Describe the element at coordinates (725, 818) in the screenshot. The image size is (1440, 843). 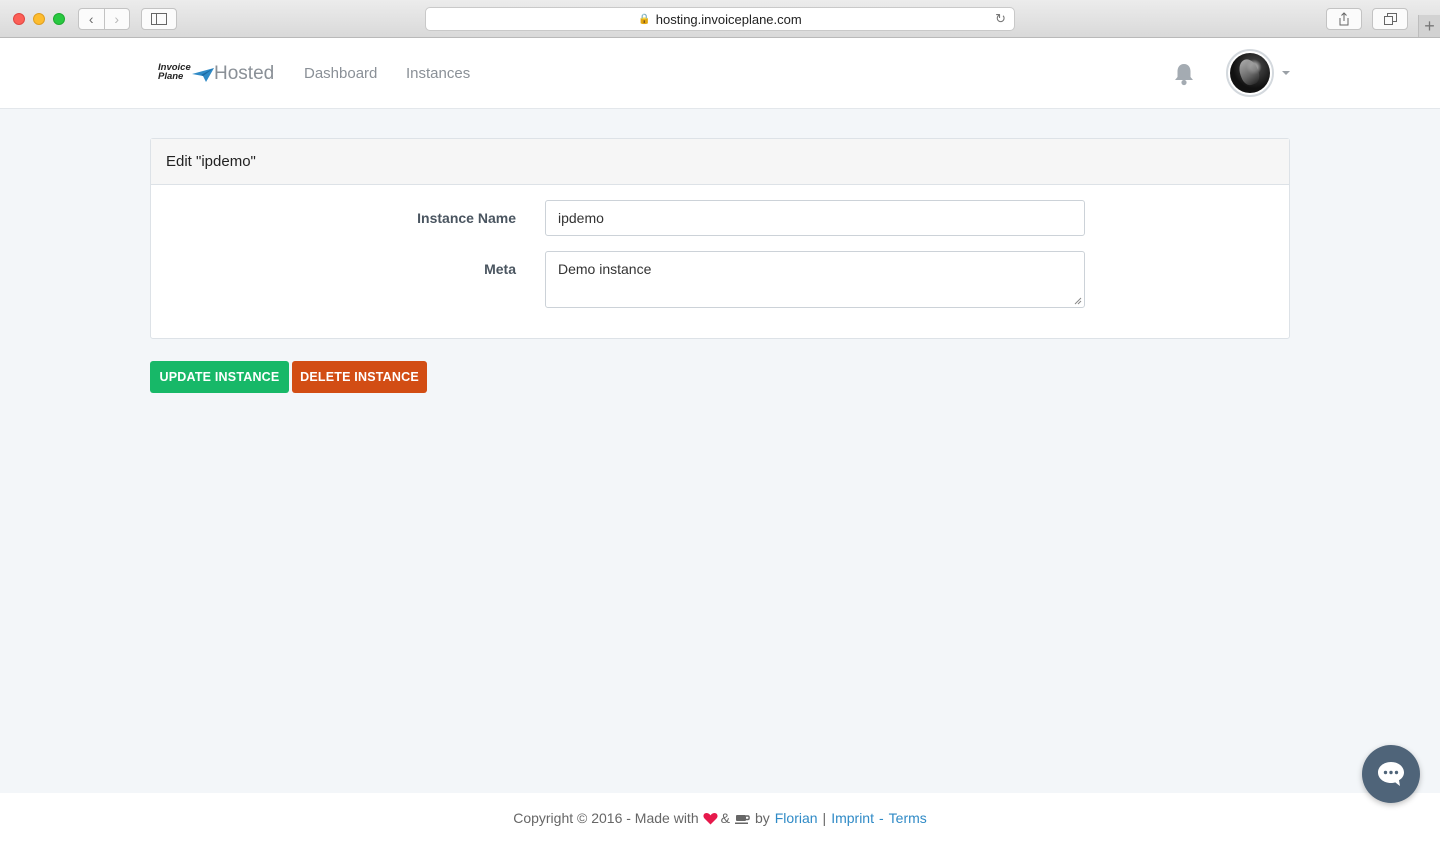
I see `ampersand-text: &` at that location.